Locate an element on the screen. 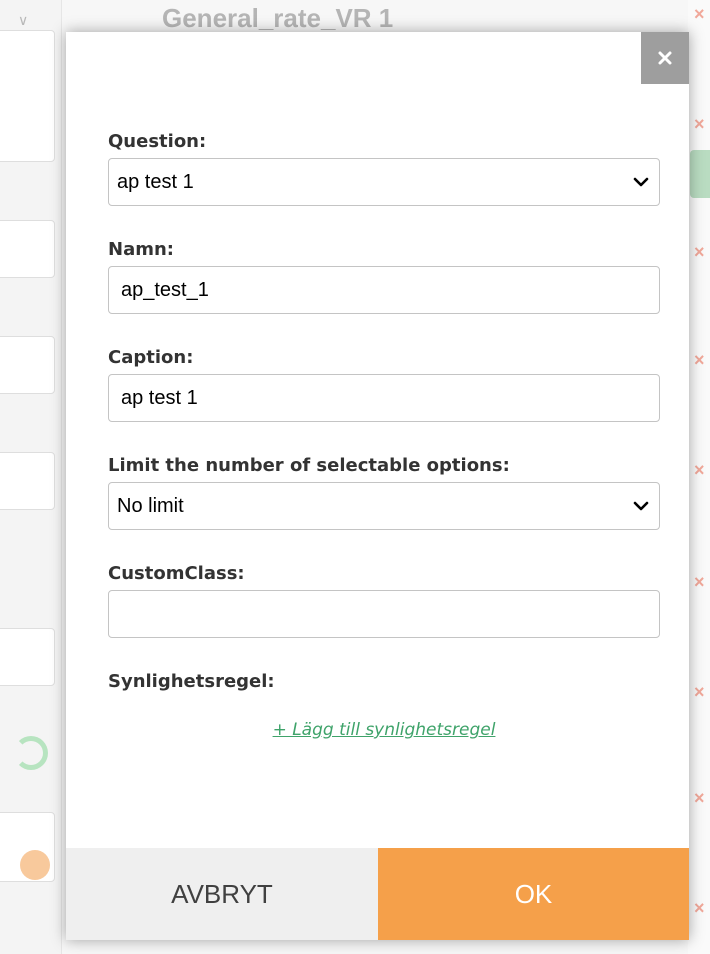 This screenshot has height=954, width=710. caption-input: ap test 1 is located at coordinates (384, 398).